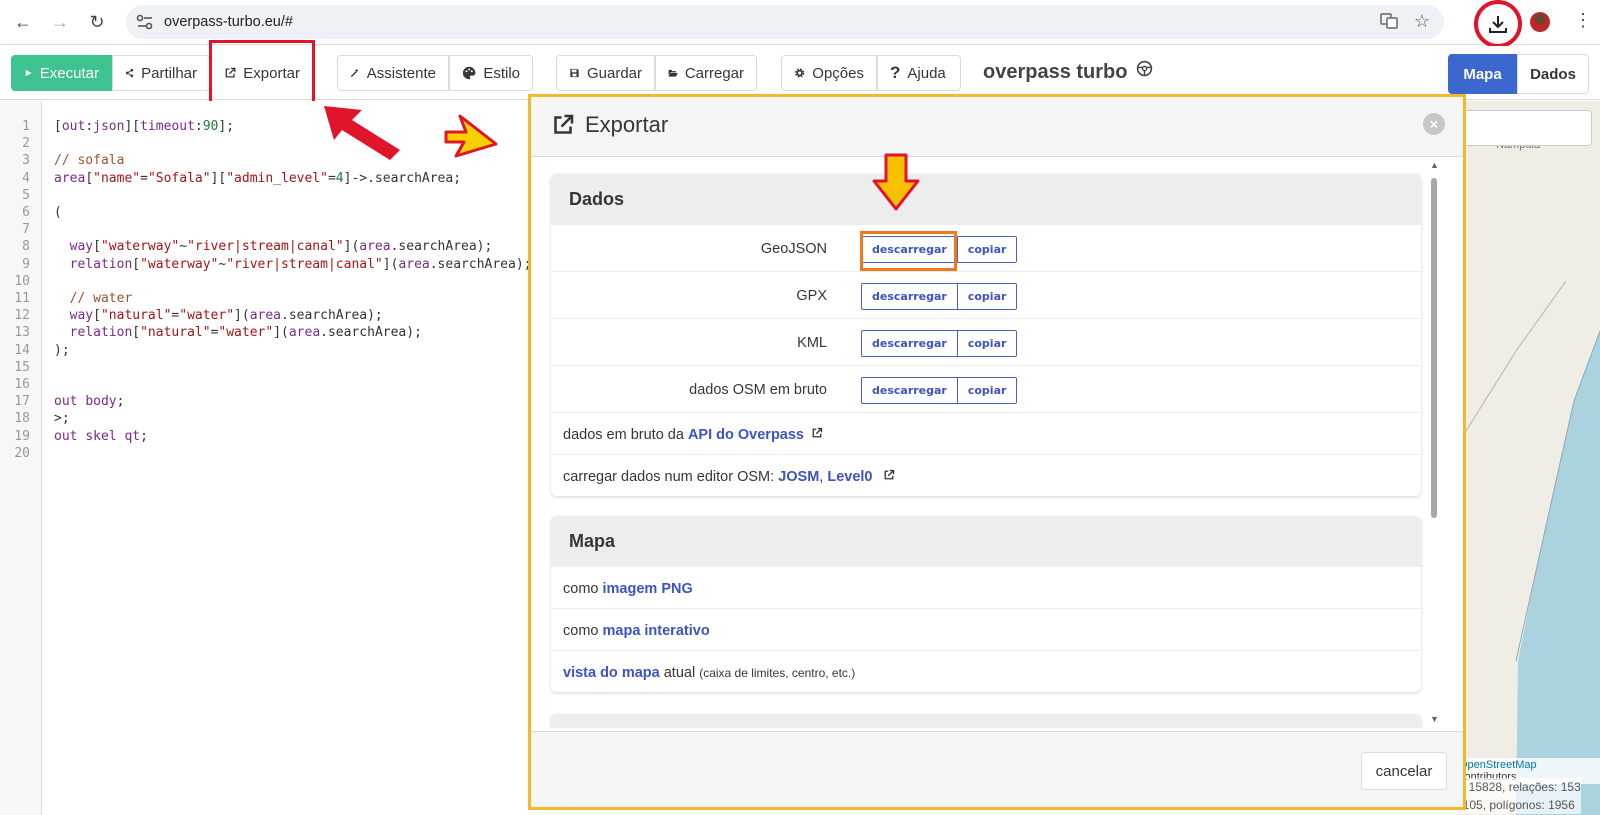 Image resolution: width=1600 pixels, height=815 pixels. What do you see at coordinates (1434, 165) in the screenshot?
I see `scroll-up-icon: ▲` at bounding box center [1434, 165].